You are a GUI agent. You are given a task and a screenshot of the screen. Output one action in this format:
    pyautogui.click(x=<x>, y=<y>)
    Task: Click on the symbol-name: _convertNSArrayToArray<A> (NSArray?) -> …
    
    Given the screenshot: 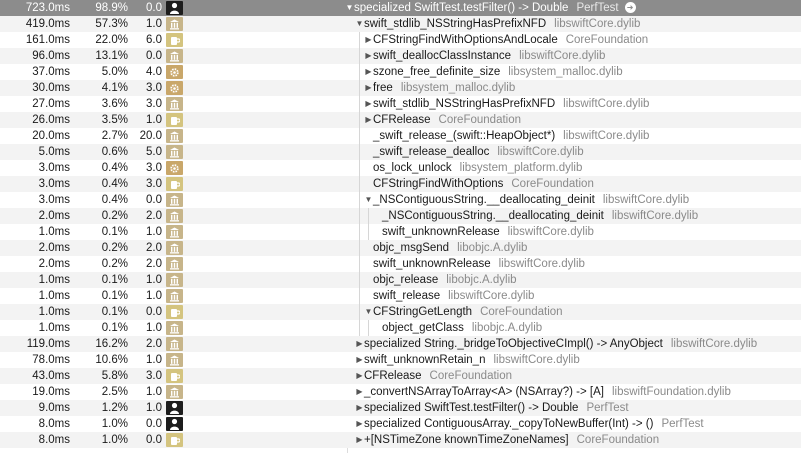 What is the action you would take?
    pyautogui.click(x=484, y=392)
    